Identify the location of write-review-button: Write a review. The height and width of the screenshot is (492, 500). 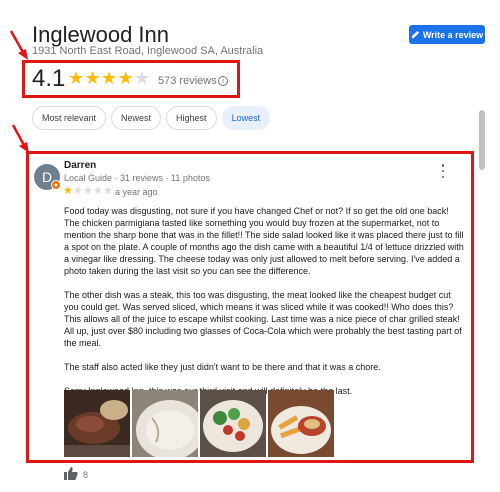
(447, 34).